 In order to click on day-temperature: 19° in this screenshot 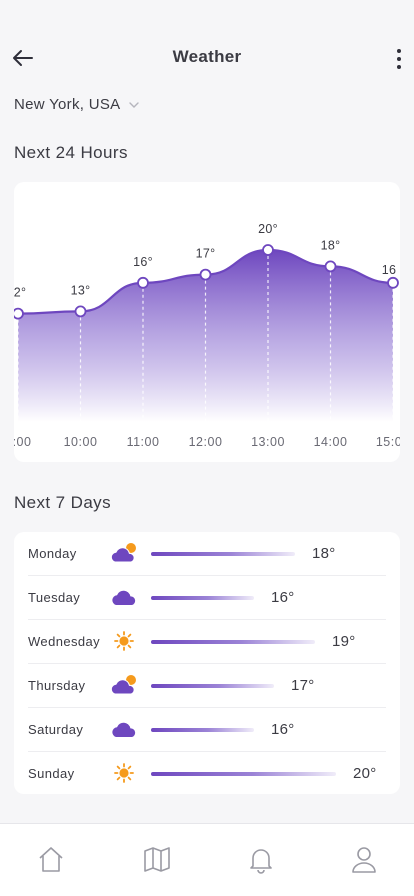, I will do `click(344, 641)`.